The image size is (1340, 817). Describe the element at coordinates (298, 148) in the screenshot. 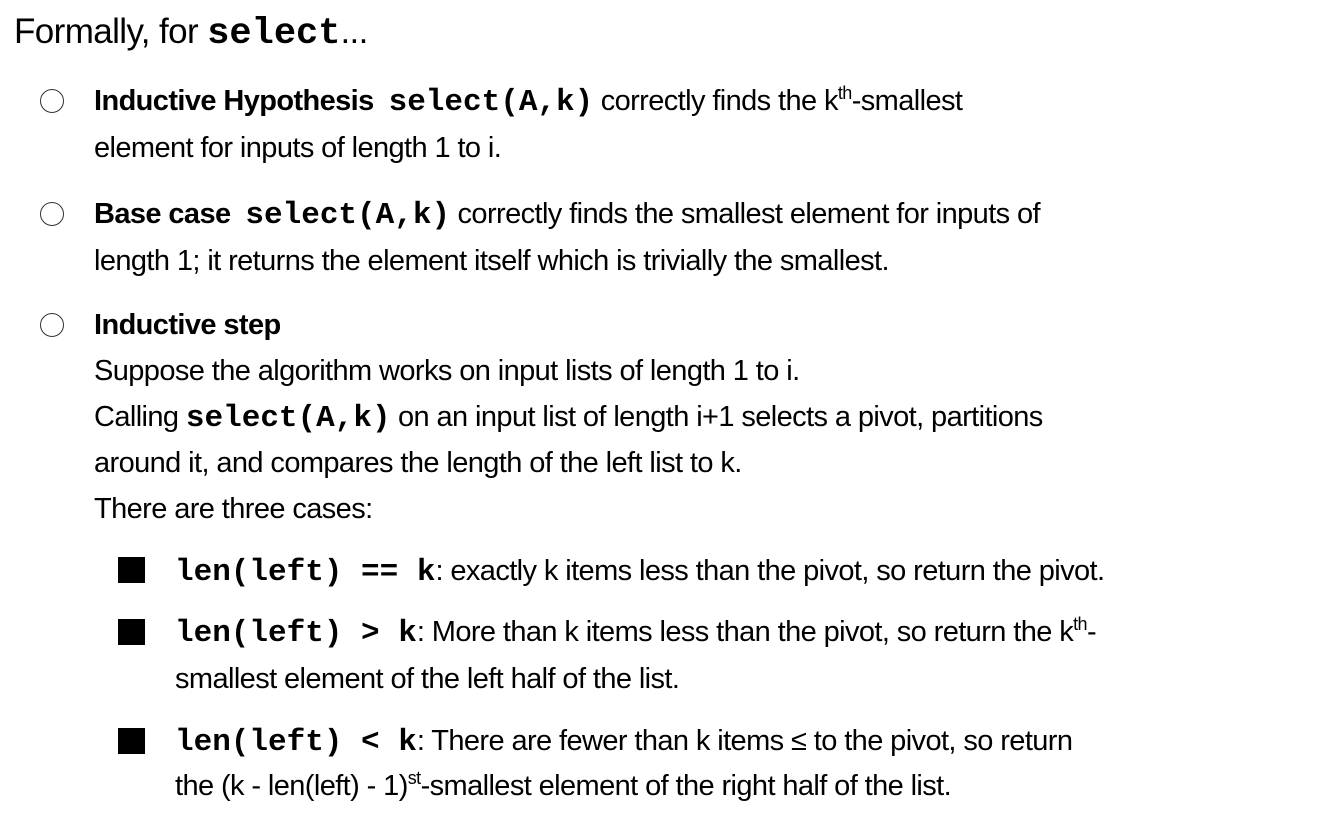

I see `hypothesis-line-2: element for inputs of length 1 to i.` at that location.